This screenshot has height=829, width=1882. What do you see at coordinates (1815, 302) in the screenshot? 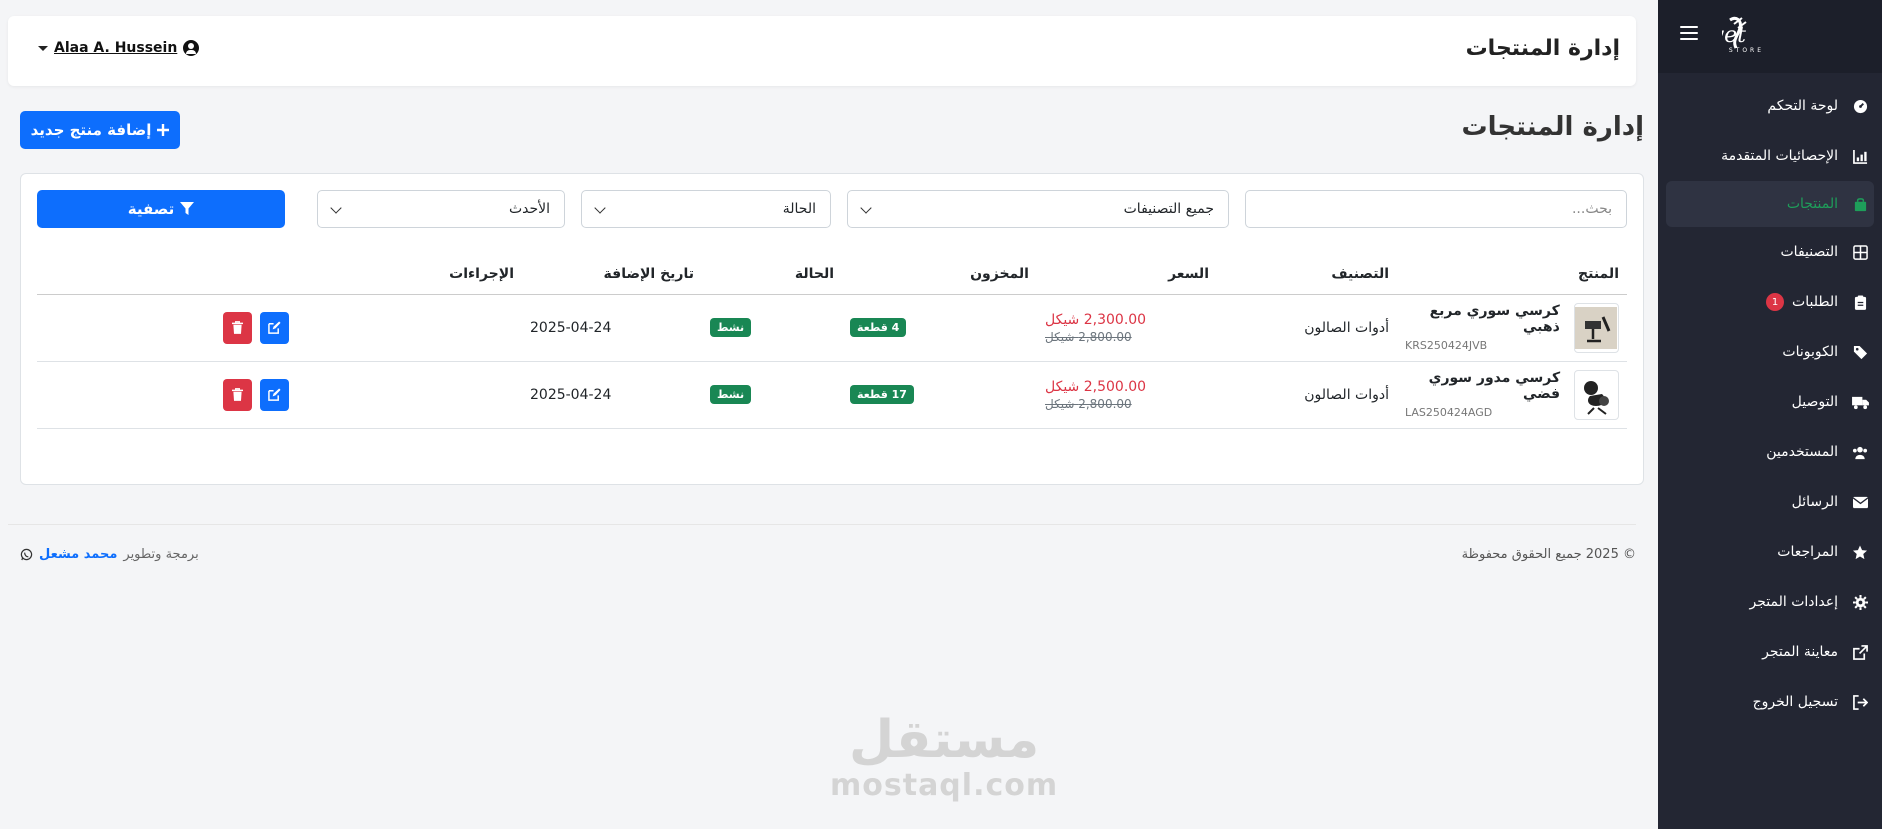
I see `sidebar-item-label: الطلبات` at bounding box center [1815, 302].